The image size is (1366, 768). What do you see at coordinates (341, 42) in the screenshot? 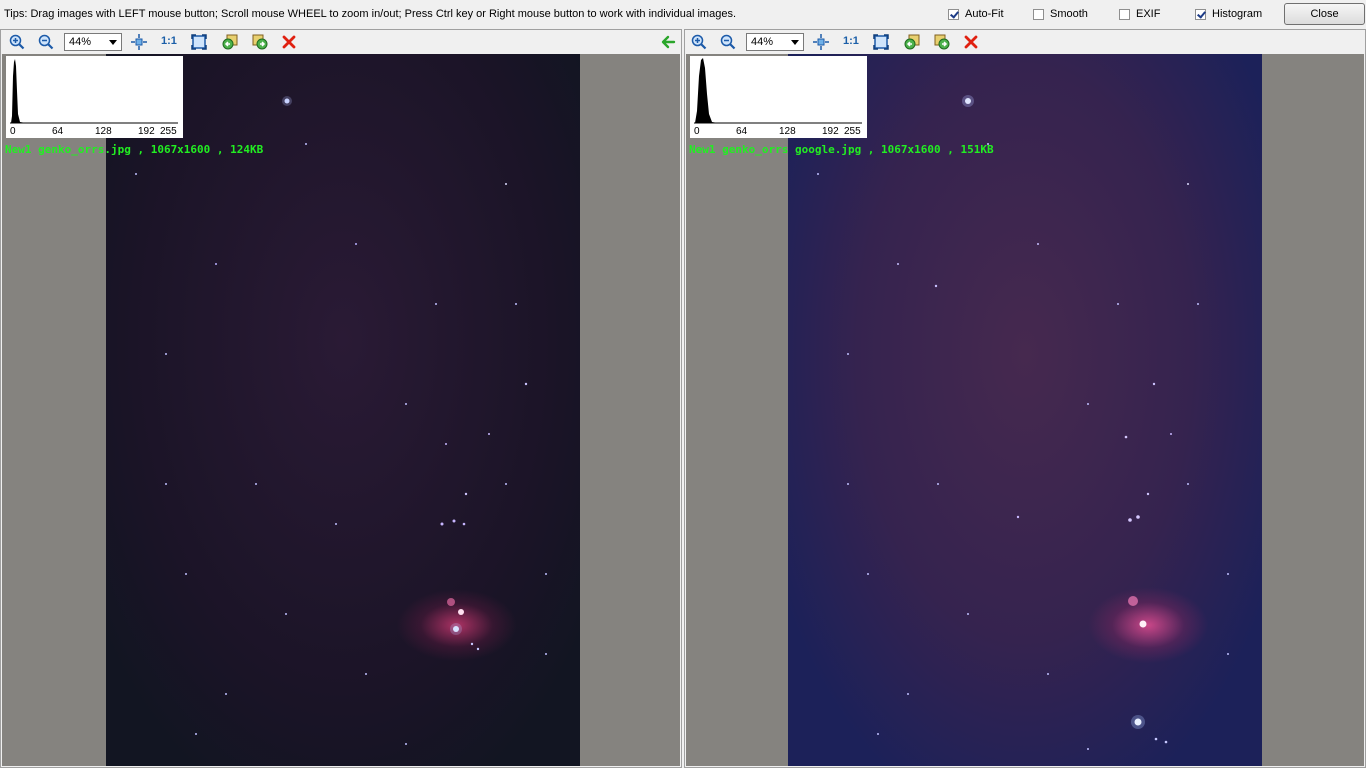
I see `left-toolbar: 44% 1:1` at bounding box center [341, 42].